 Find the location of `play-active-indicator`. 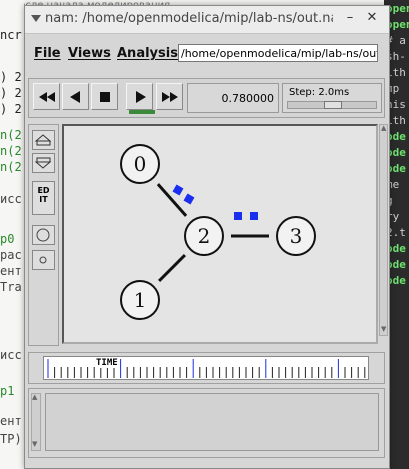

play-active-indicator is located at coordinates (142, 112).